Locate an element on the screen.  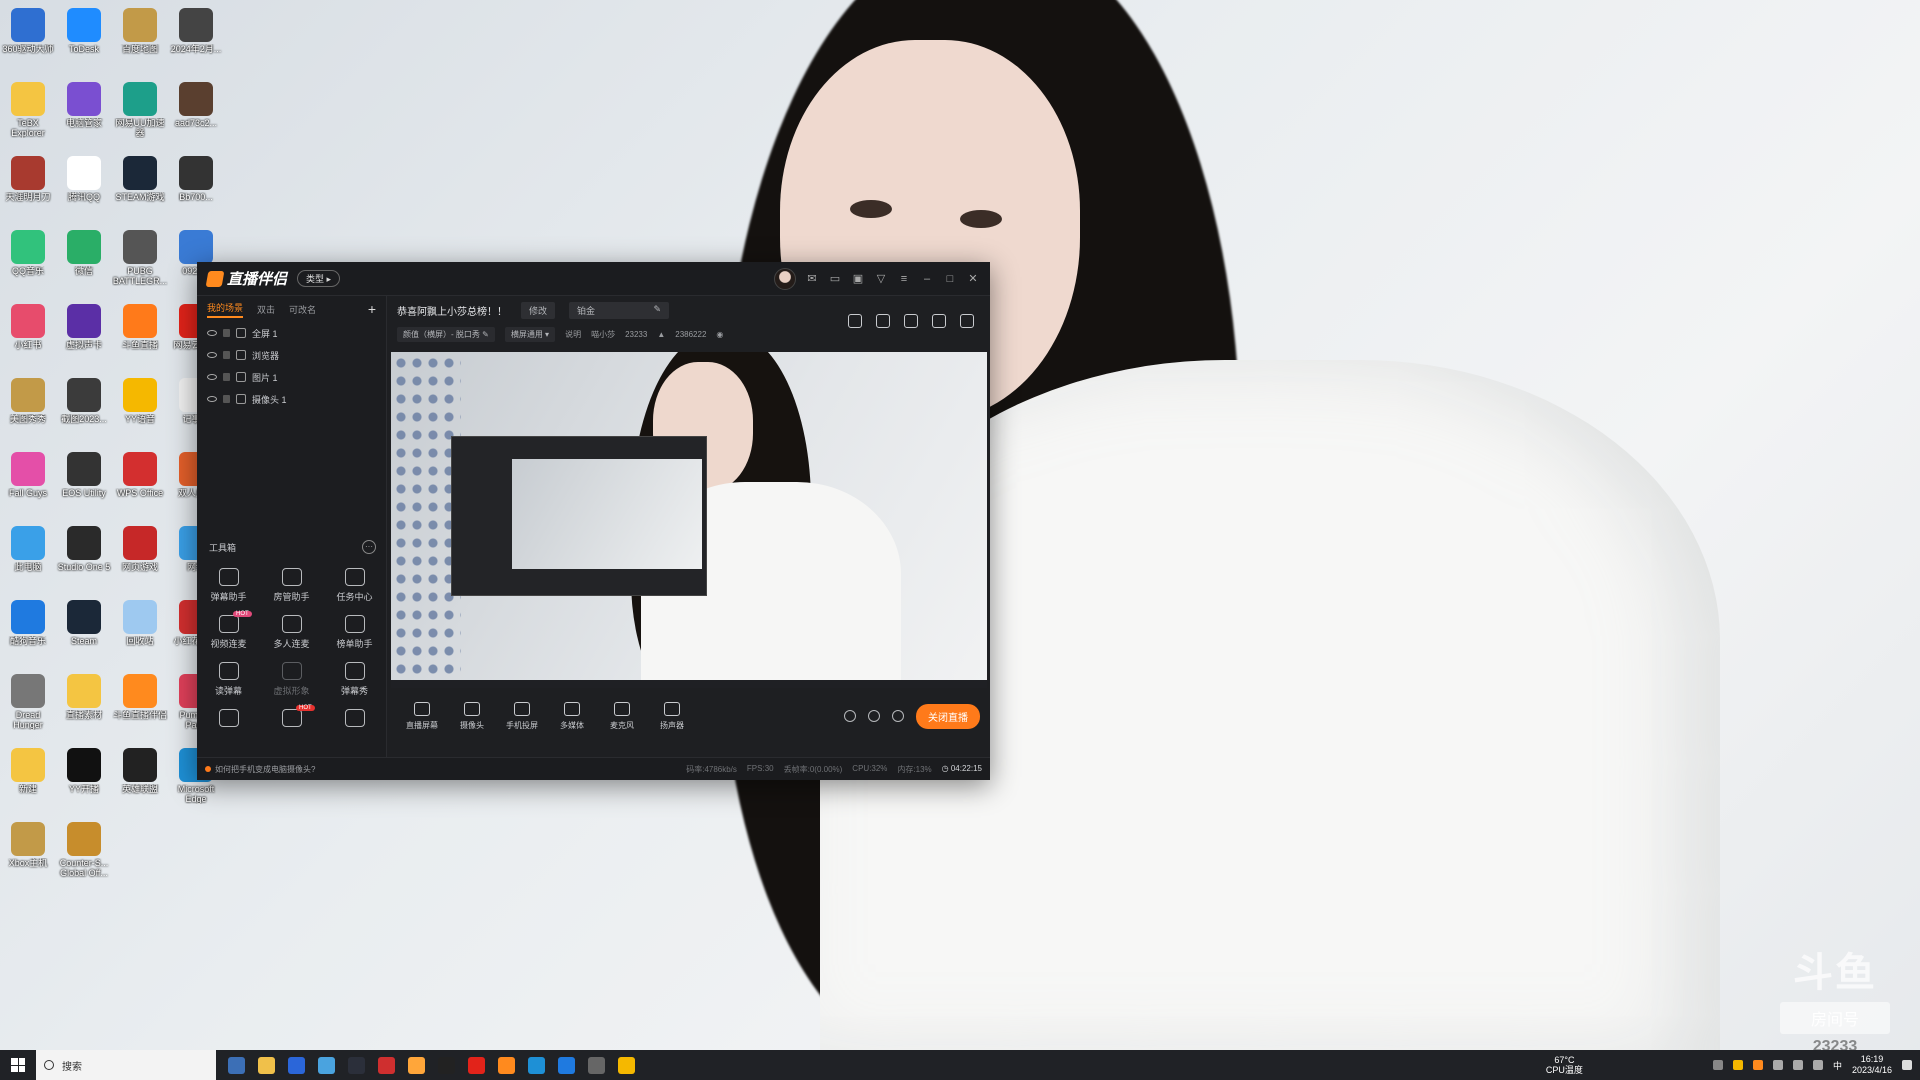
menu-icon: ≡ is located at coordinates (904, 279).